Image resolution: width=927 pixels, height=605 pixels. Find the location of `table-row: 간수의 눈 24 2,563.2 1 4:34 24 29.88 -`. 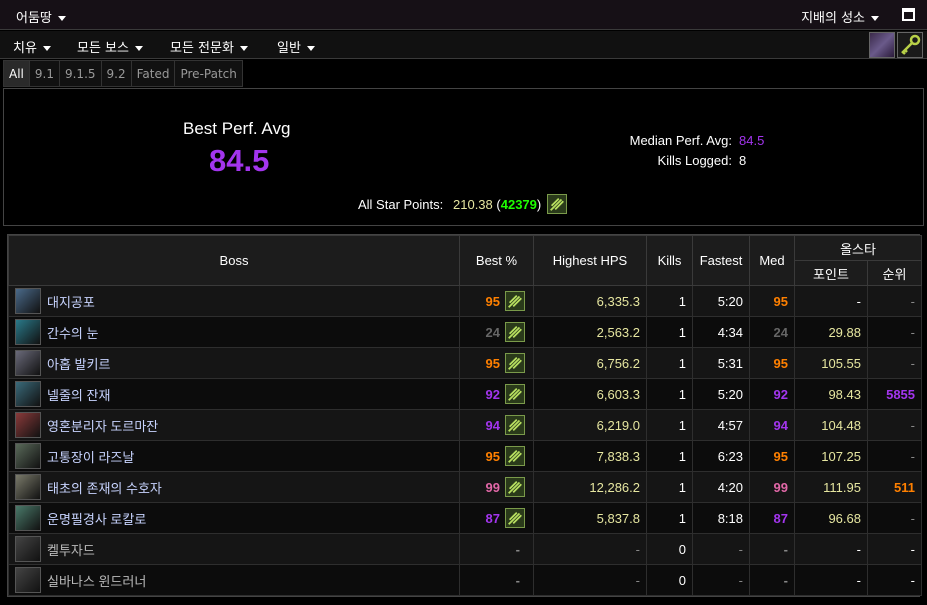

table-row: 간수의 눈 24 2,563.2 1 4:34 24 29.88 - is located at coordinates (465, 332).